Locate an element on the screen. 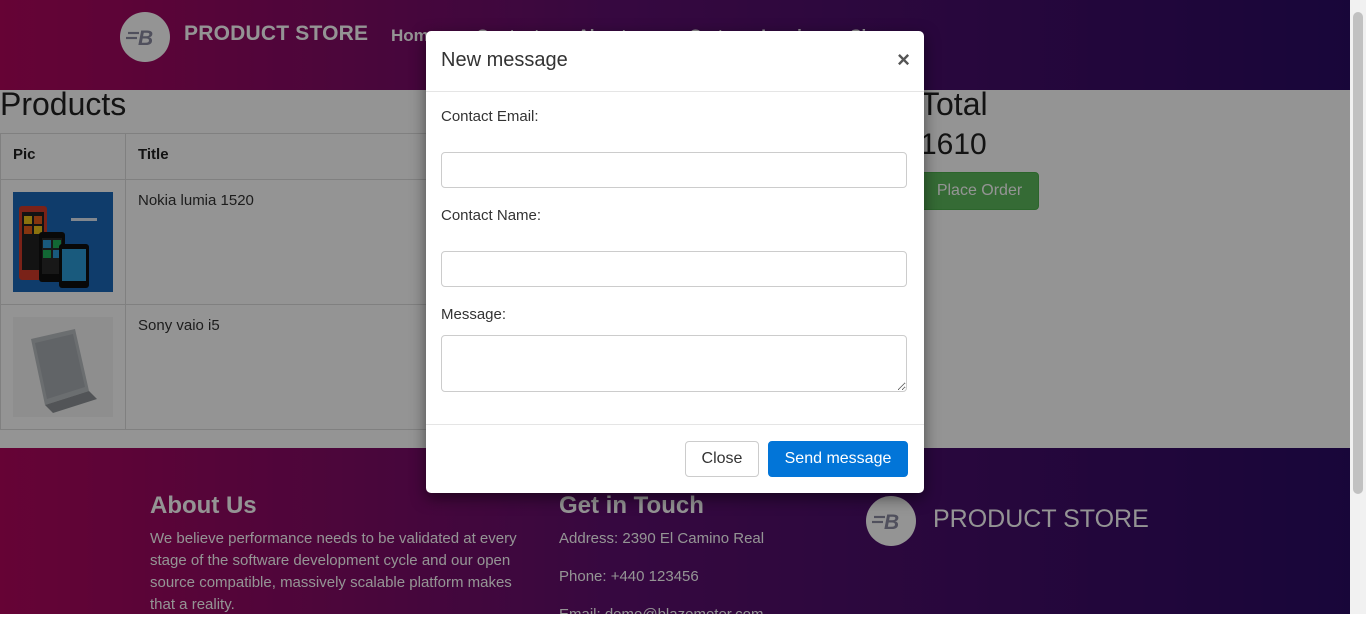 The width and height of the screenshot is (1366, 642). contact-name-label: Contact Name: is located at coordinates (491, 215).